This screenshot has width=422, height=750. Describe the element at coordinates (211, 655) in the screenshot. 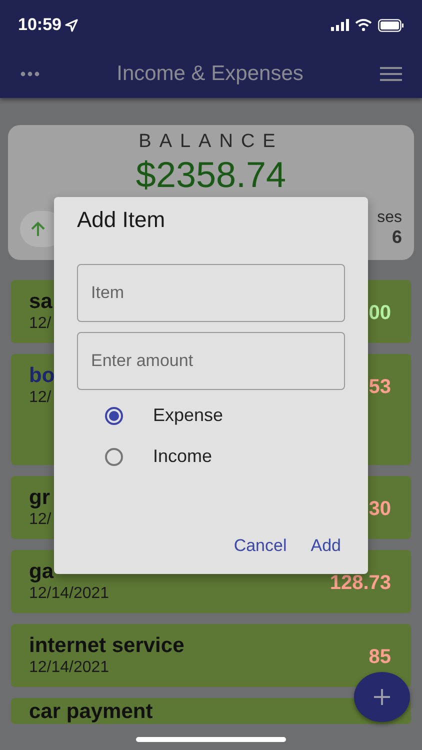

I see `entry-card: internet service 12/14/2021 85` at that location.